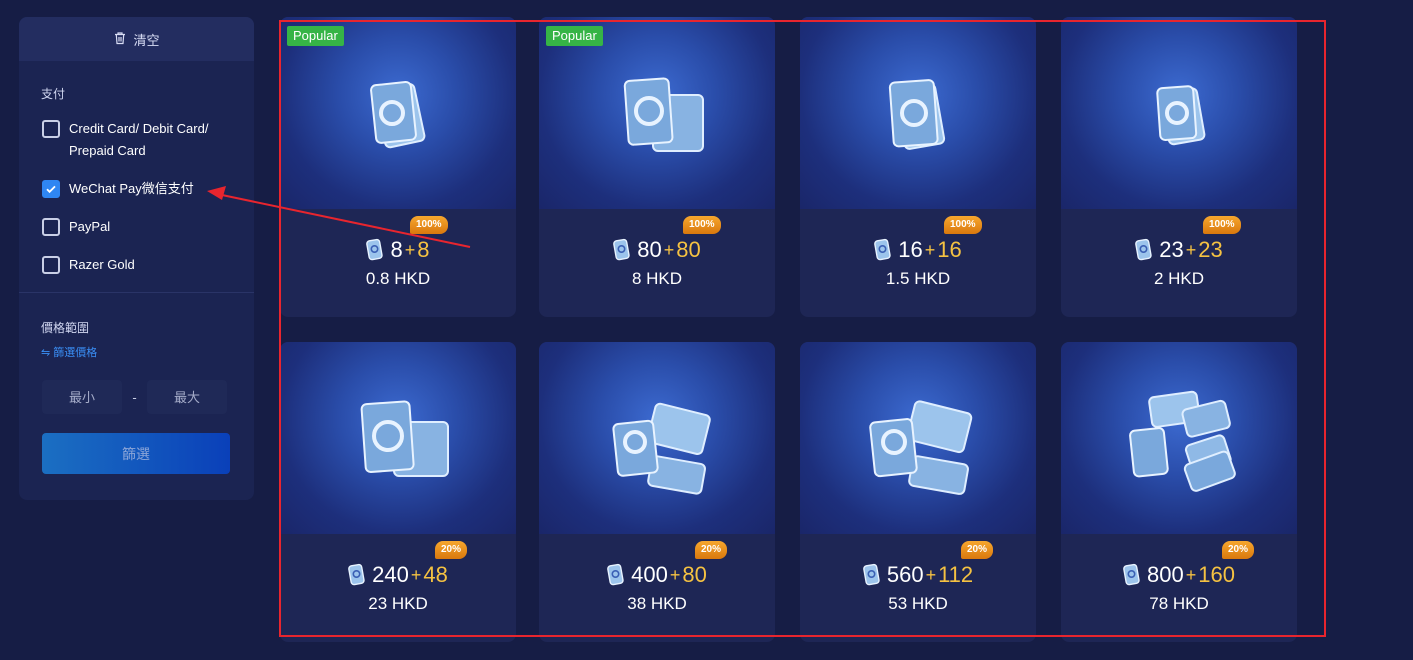  I want to click on payment-section-title: 支付, so click(53, 94).